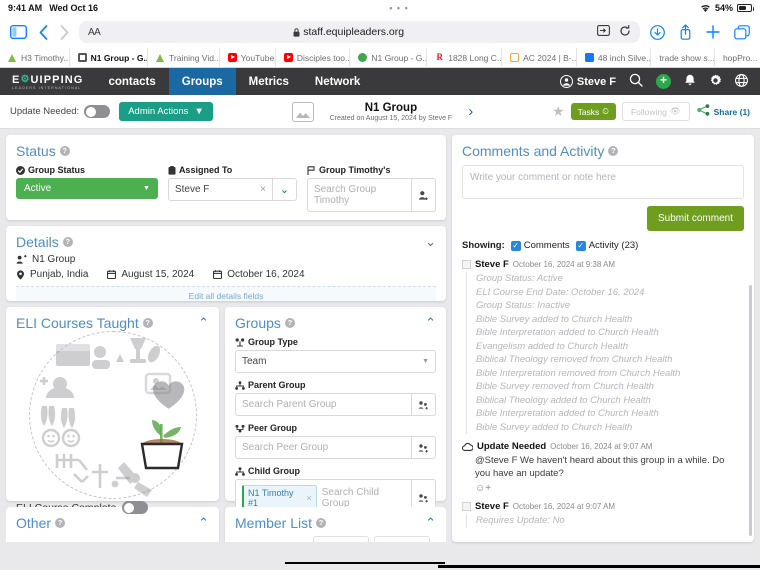 This screenshot has width=760, height=570. What do you see at coordinates (430, 242) in the screenshot?
I see `chevron-down-icon: ⌄` at bounding box center [430, 242].